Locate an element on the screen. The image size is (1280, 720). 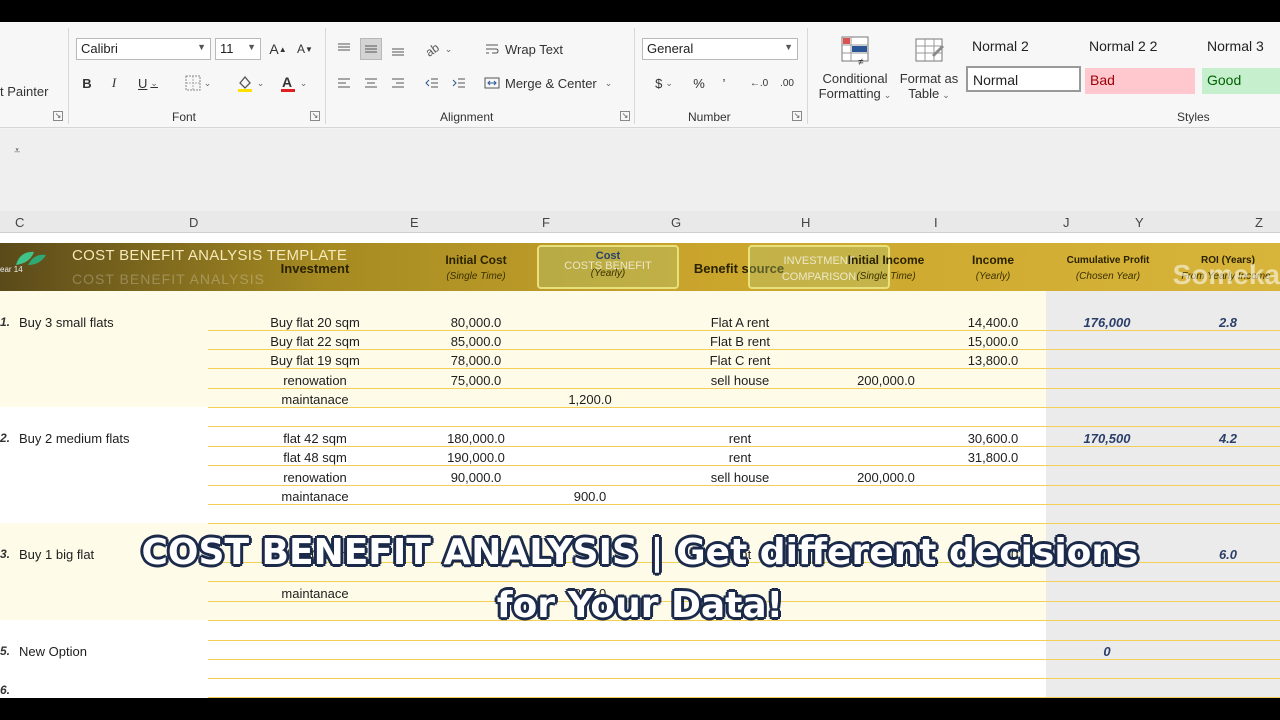
decrease-decimal-icon: .00 is located at coordinates (787, 83).